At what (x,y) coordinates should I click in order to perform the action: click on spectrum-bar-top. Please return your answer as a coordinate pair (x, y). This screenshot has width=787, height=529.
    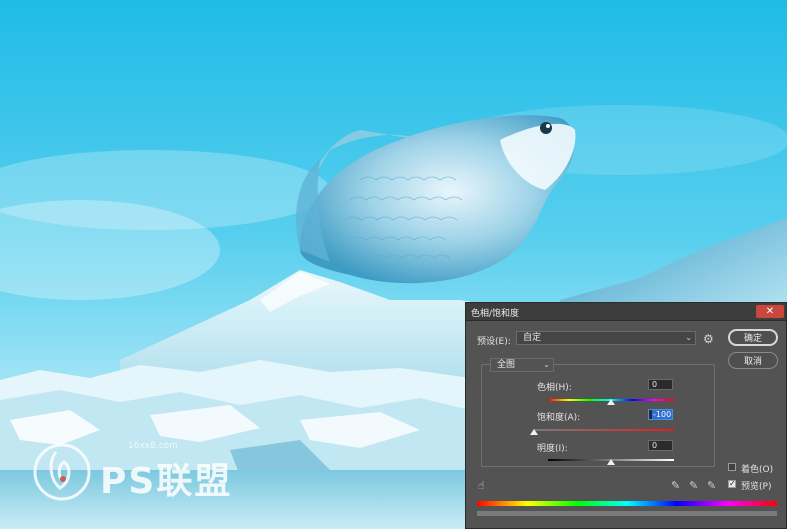
    Looking at the image, I should click on (627, 503).